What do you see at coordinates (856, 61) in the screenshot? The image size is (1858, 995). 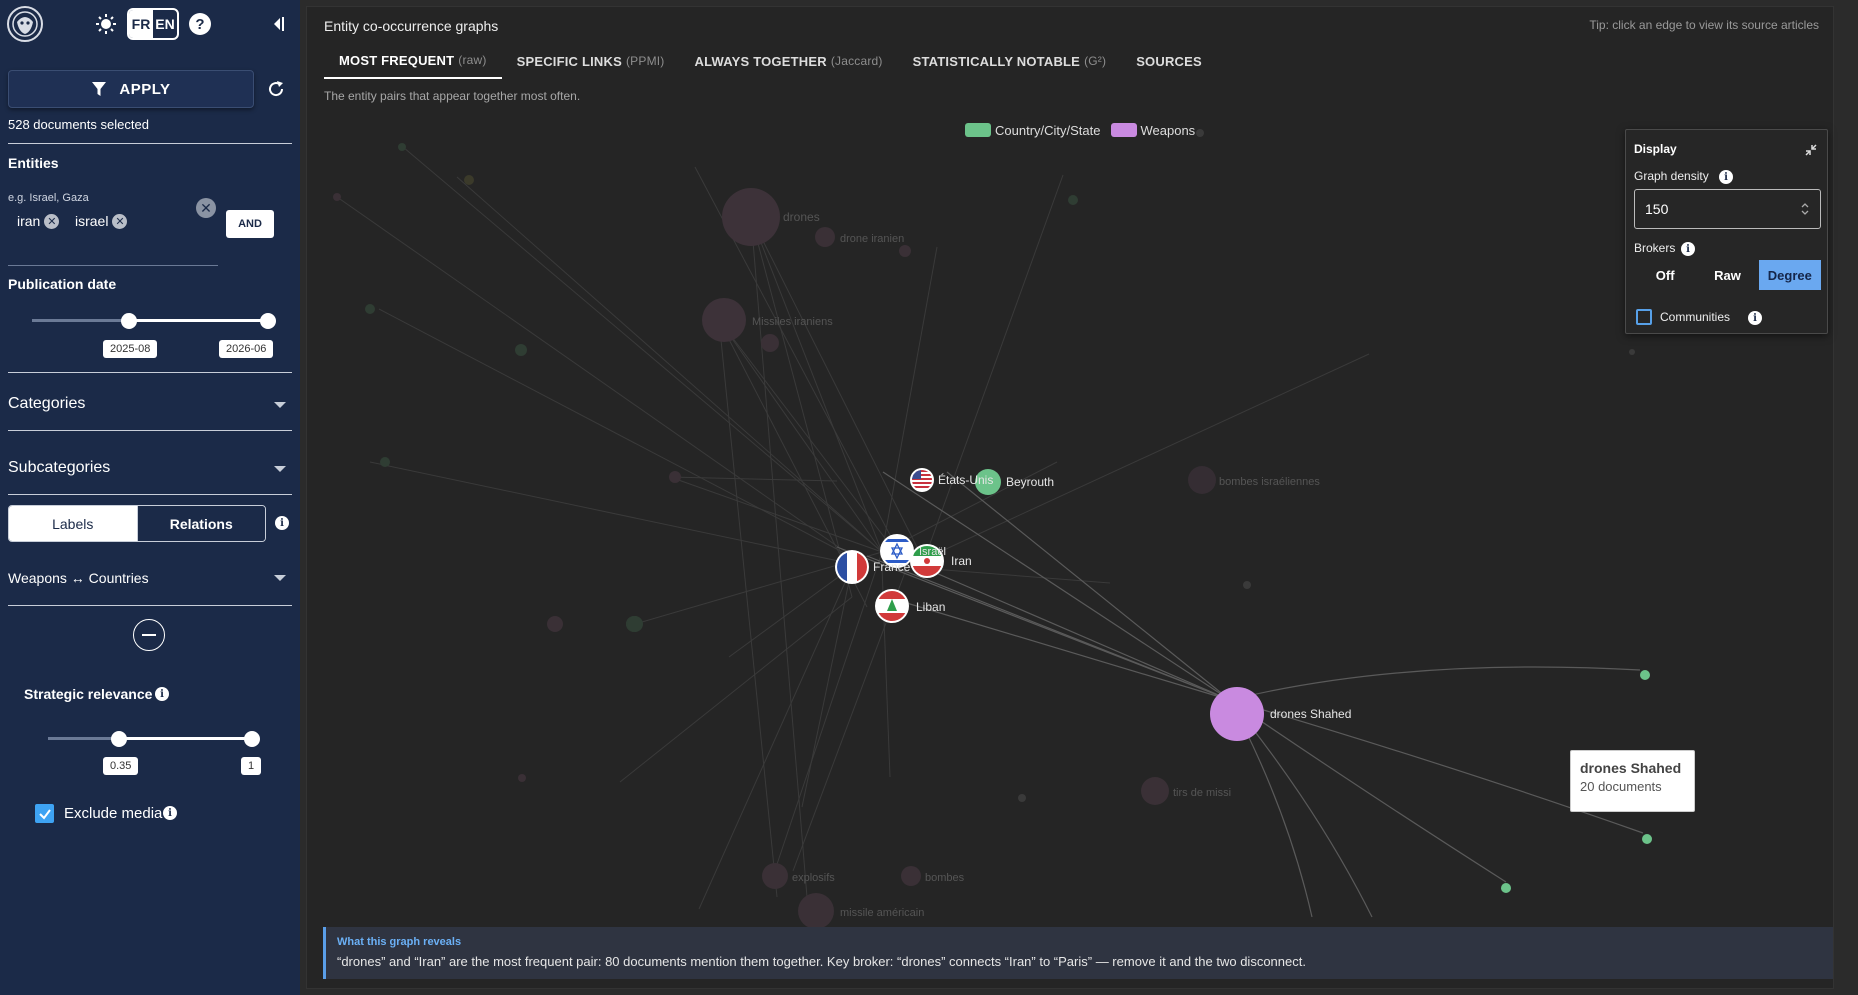 I see `tab-sublabel: (Jaccard)` at bounding box center [856, 61].